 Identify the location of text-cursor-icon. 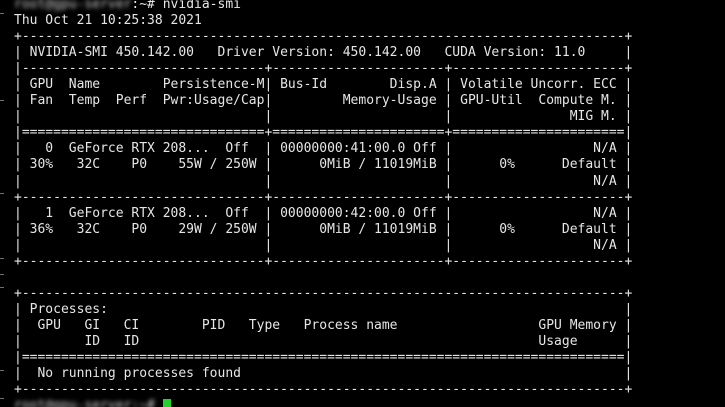
(166, 403).